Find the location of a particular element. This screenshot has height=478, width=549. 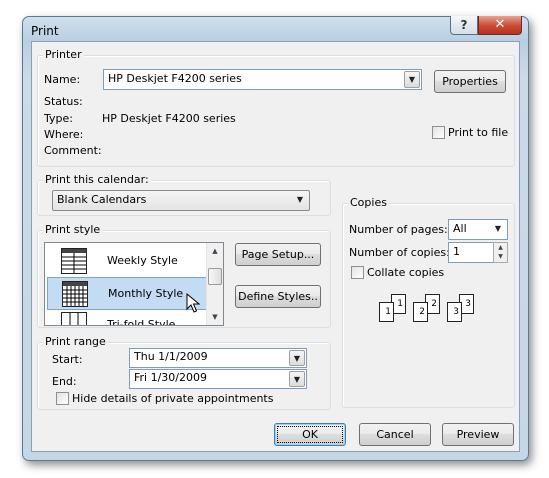

end-date-value: Fri 1/30/2009 is located at coordinates (171, 377).